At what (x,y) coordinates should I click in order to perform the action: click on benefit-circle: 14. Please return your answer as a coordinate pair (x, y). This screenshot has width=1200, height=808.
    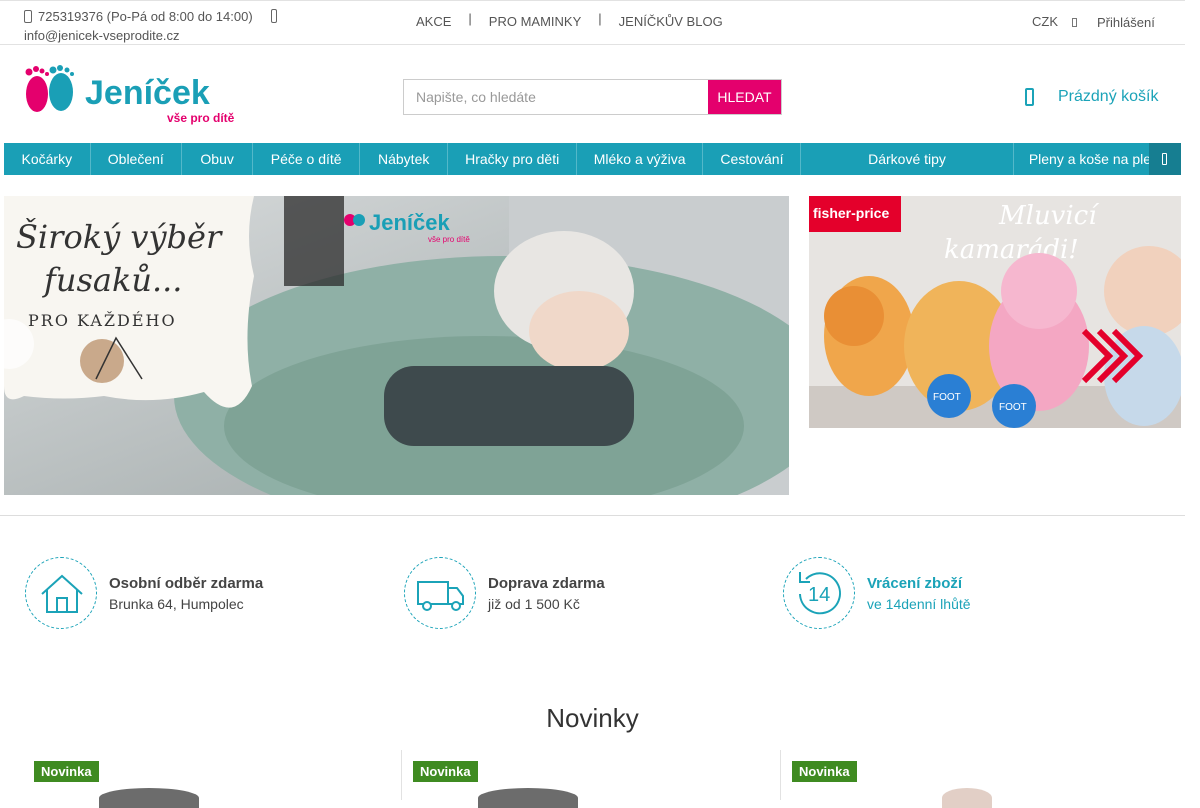
    Looking at the image, I should click on (819, 593).